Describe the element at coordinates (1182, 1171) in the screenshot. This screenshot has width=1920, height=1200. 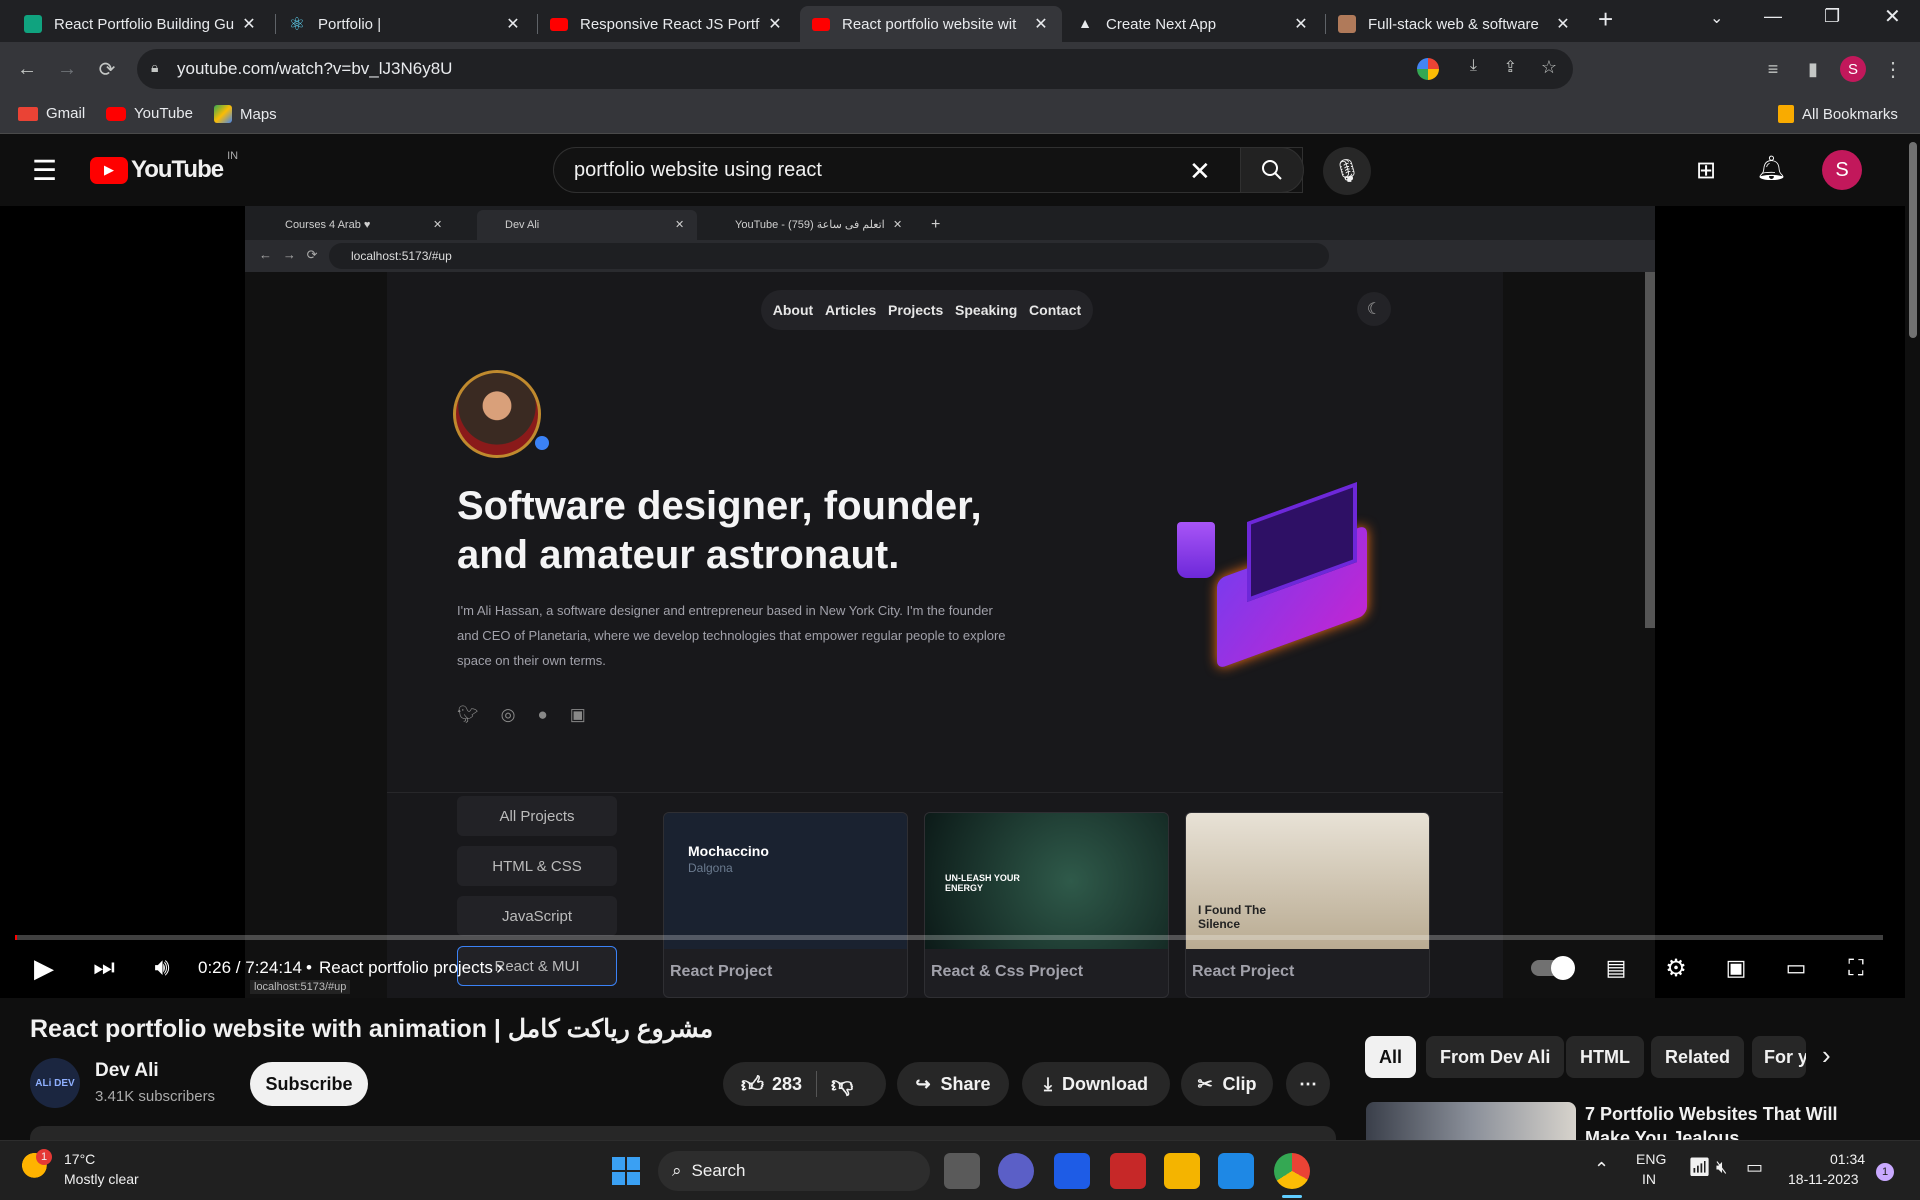
I see `file-explorer-icon` at that location.